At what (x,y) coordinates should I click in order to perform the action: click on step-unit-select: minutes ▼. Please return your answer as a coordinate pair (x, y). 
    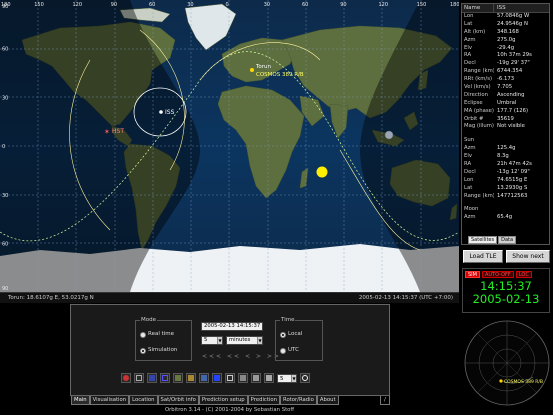
    Looking at the image, I should click on (244, 340).